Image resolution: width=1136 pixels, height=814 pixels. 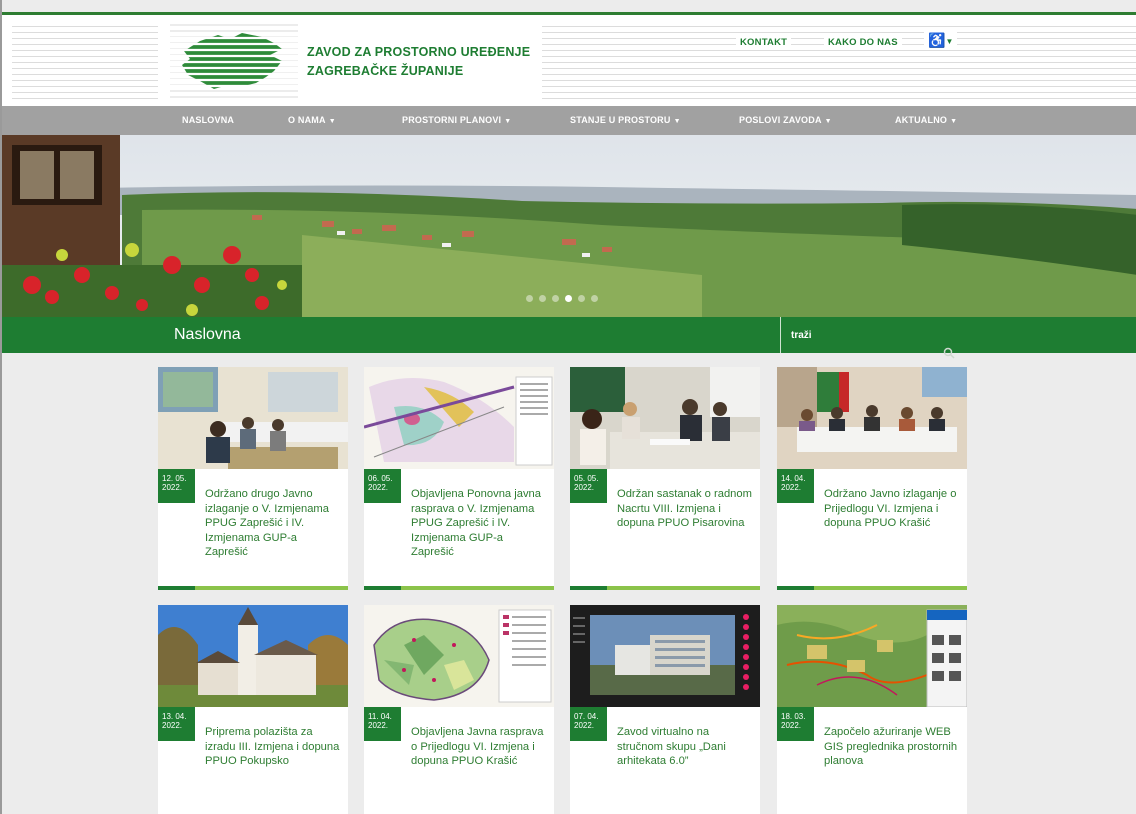 I want to click on news-date-badge: 13. 04. 2022., so click(x=176, y=724).